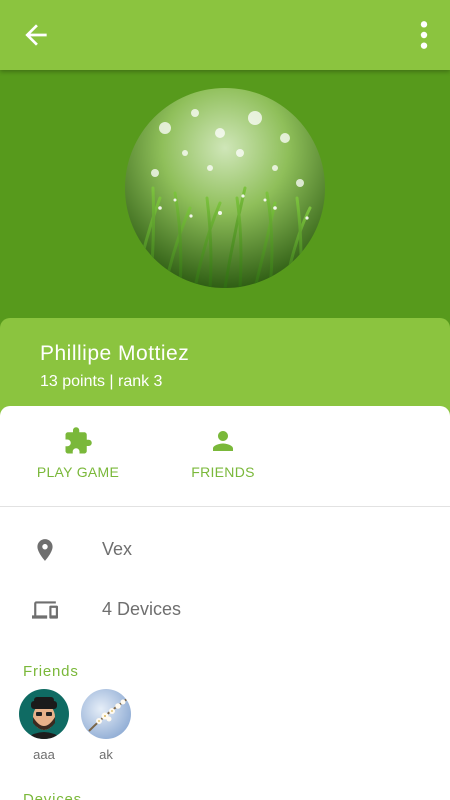 The image size is (450, 800). What do you see at coordinates (101, 381) in the screenshot?
I see `profile-stats: 13 points | rank 3` at bounding box center [101, 381].